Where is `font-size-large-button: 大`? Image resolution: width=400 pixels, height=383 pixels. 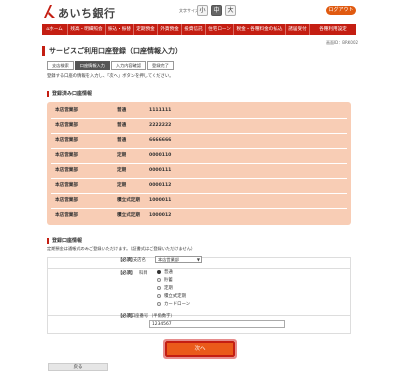
font-size-large-button: 大 is located at coordinates (230, 10).